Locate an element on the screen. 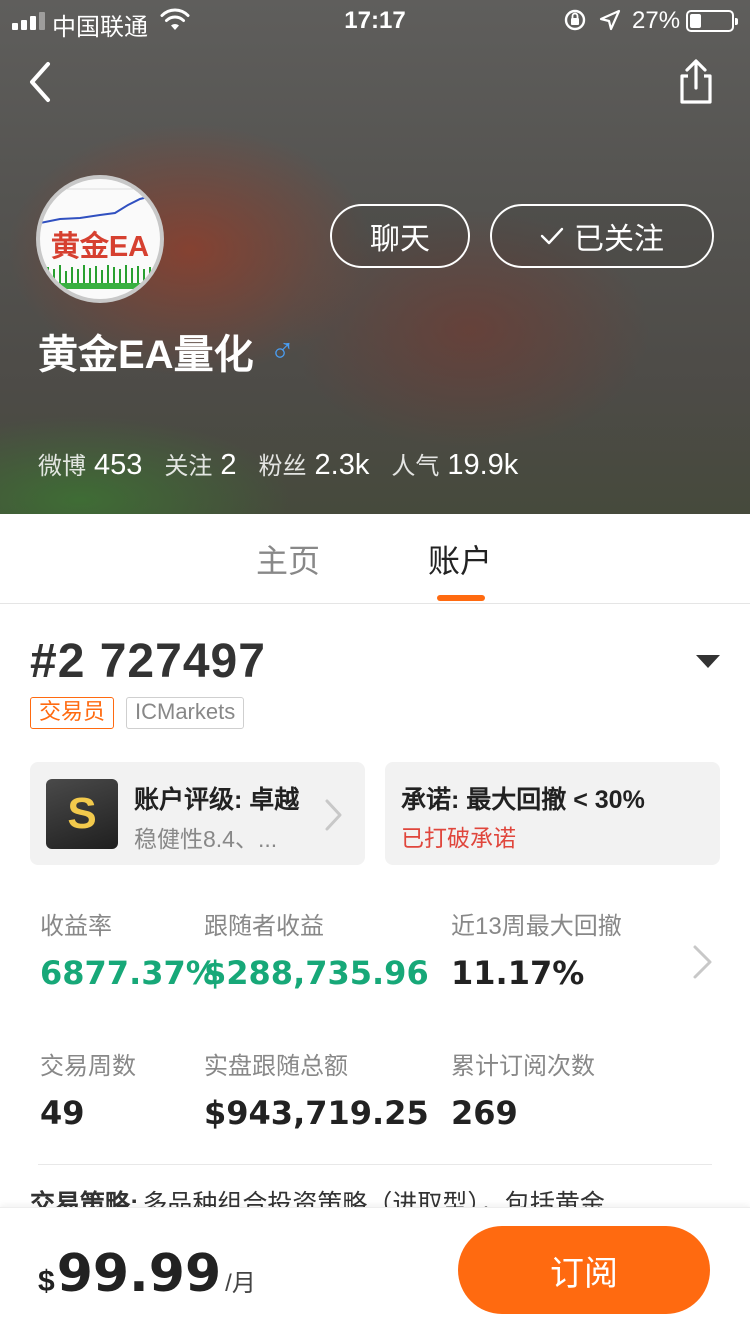 The height and width of the screenshot is (1334, 750). rating-badge-icon: S is located at coordinates (82, 814).